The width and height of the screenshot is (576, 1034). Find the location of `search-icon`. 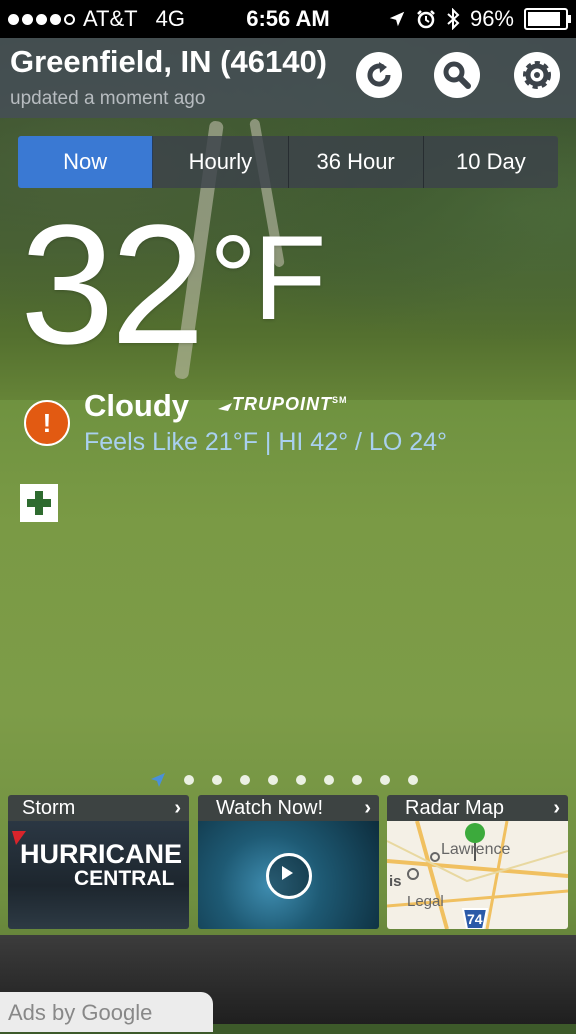

search-icon is located at coordinates (457, 75).